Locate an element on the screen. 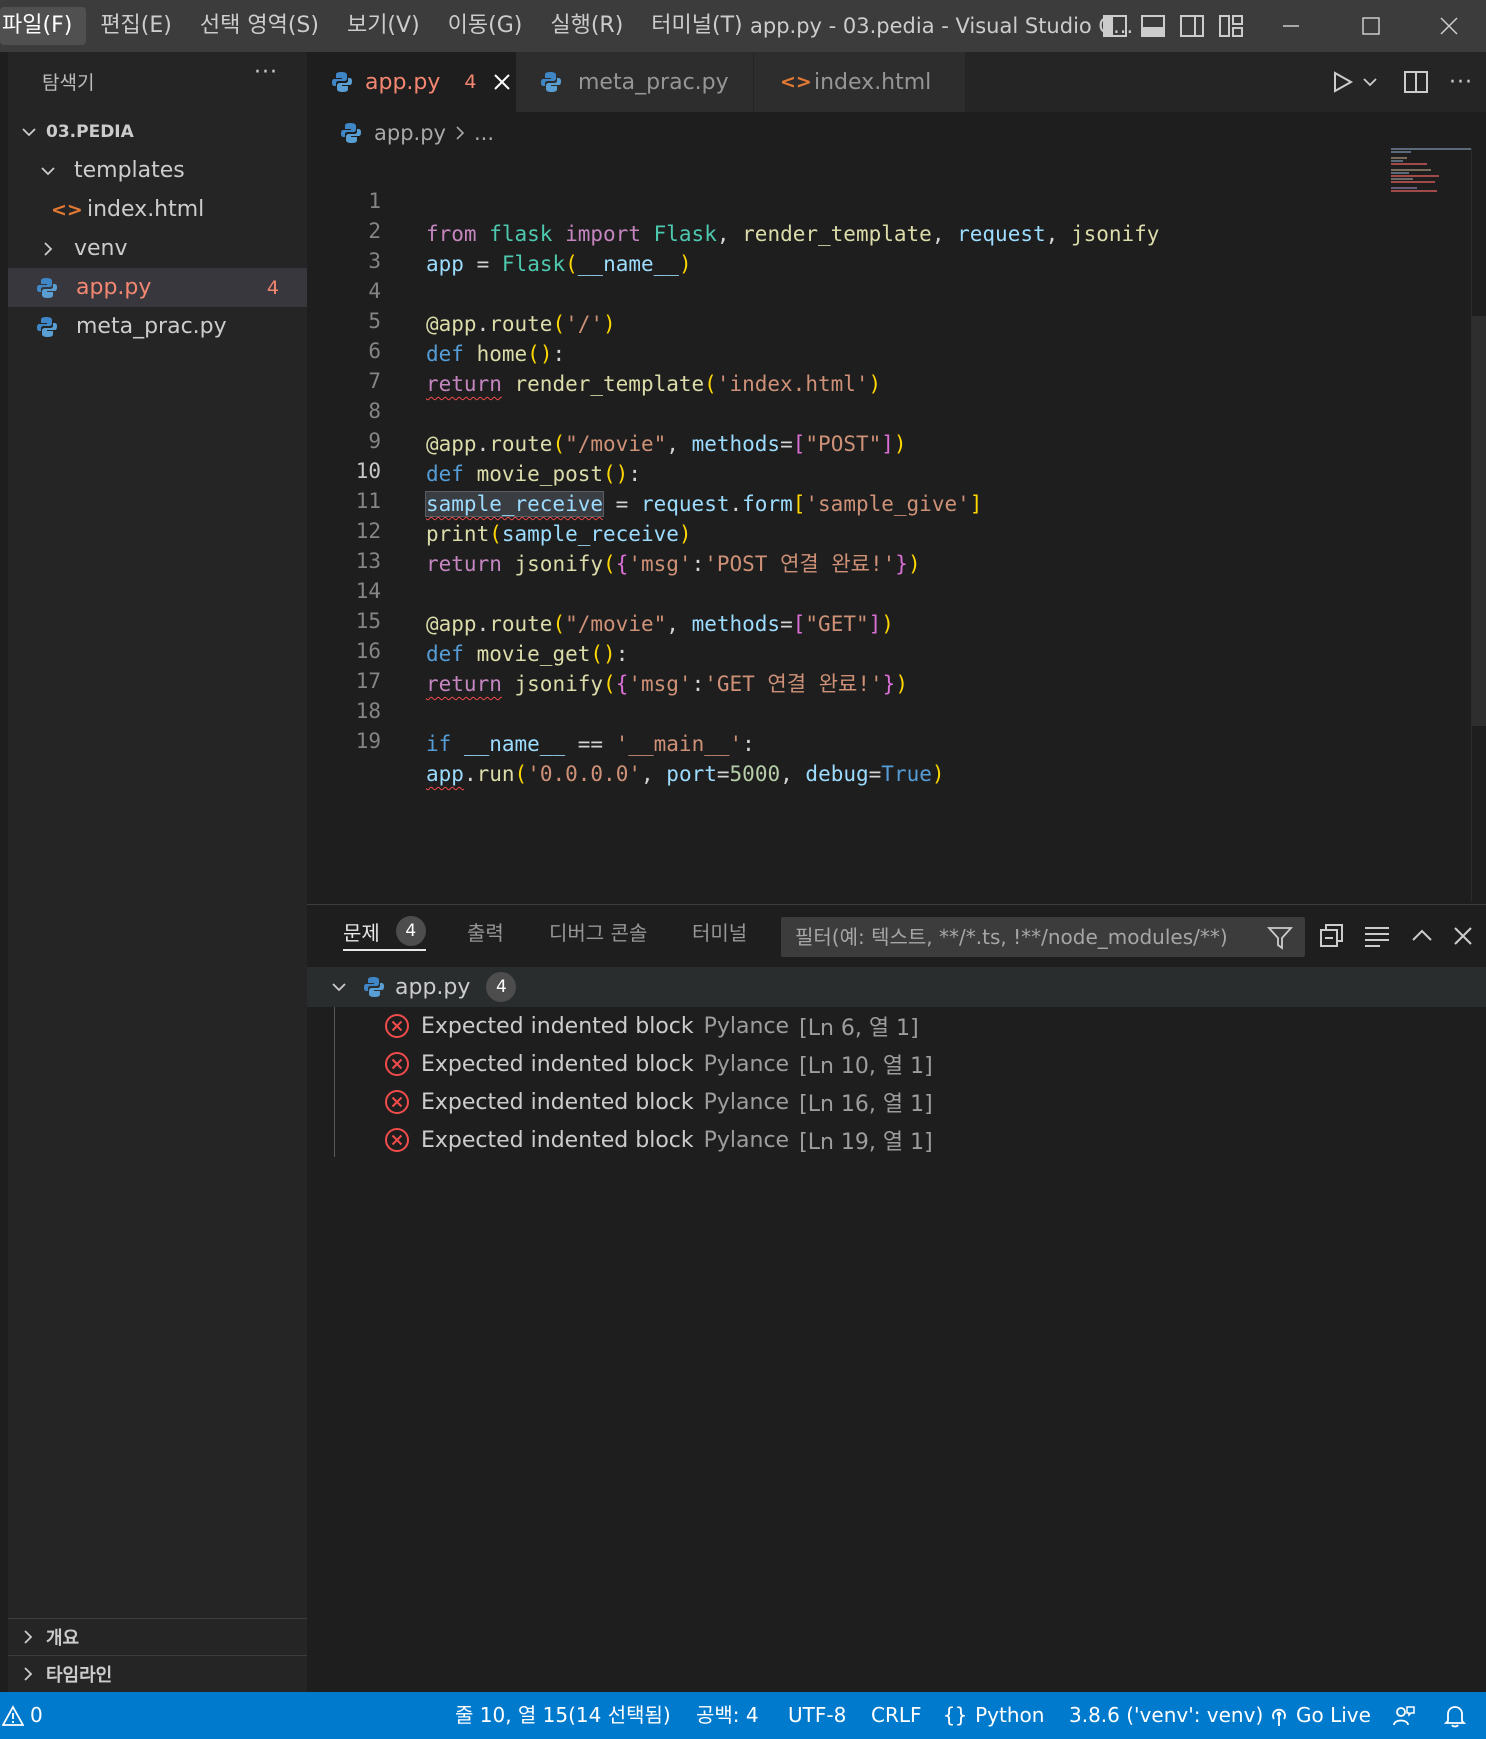 The height and width of the screenshot is (1739, 1486). tab-index-html: <> index.html is located at coordinates (859, 82).